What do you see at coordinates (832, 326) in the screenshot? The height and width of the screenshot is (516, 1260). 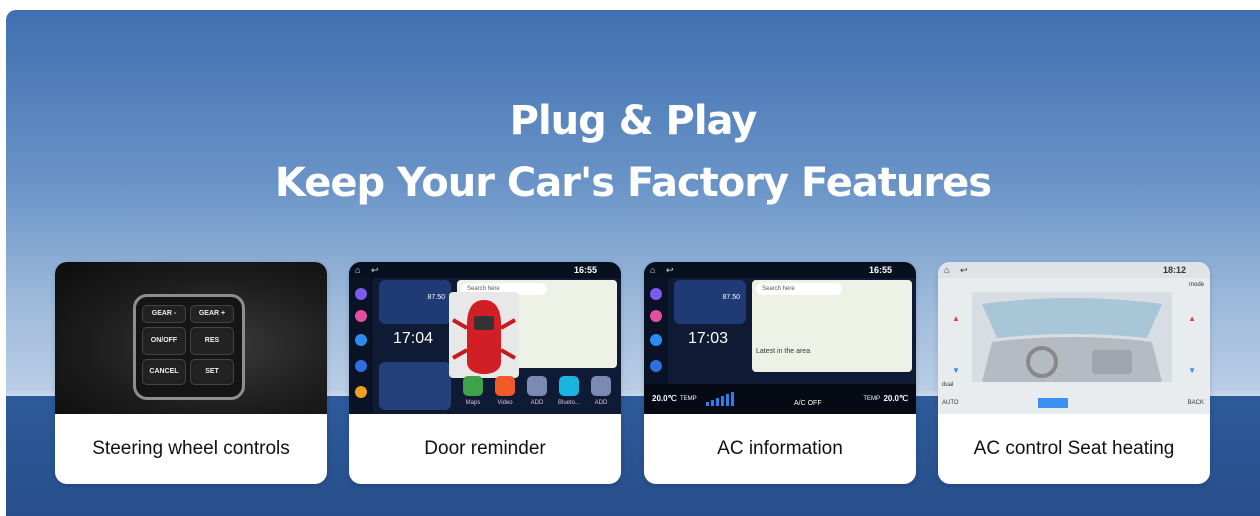 I see `map-widget: Search here Latest in the area` at bounding box center [832, 326].